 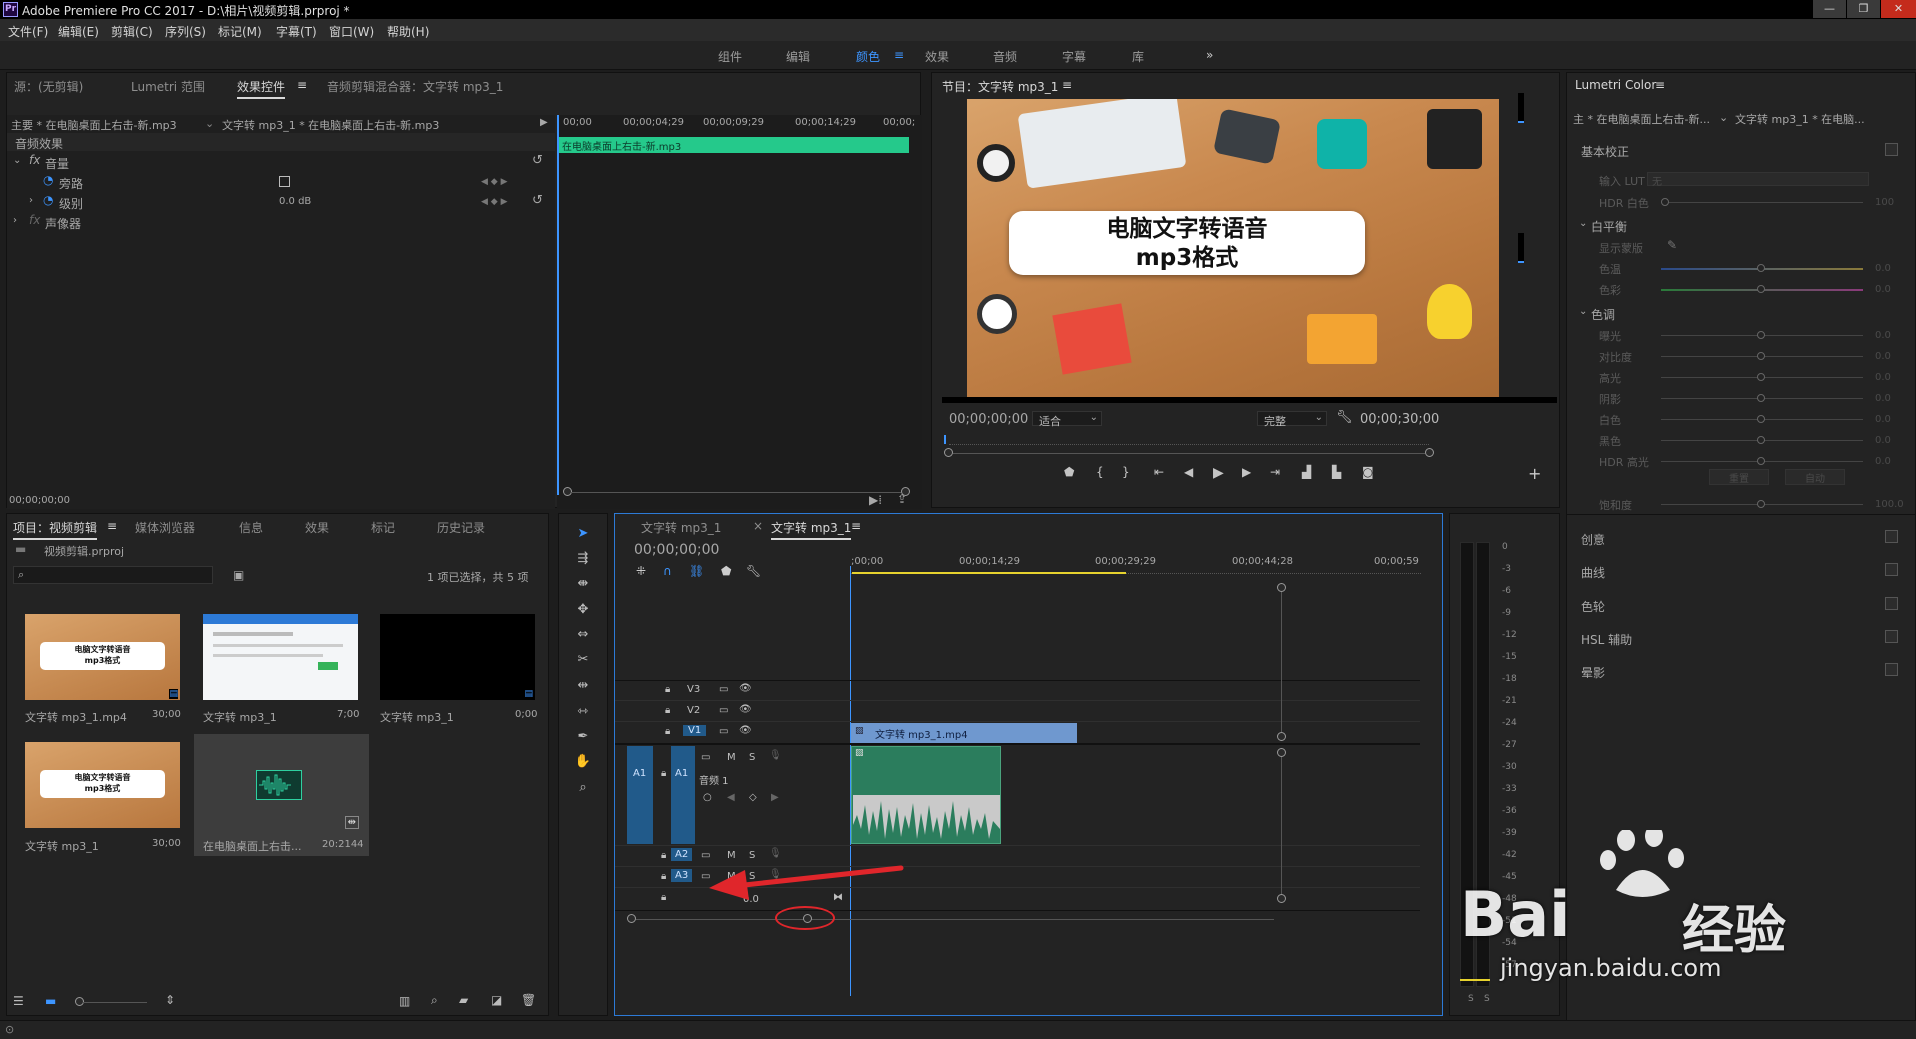 What do you see at coordinates (1723, 117) in the screenshot?
I see `chevron-down-icon: ⌄` at bounding box center [1723, 117].